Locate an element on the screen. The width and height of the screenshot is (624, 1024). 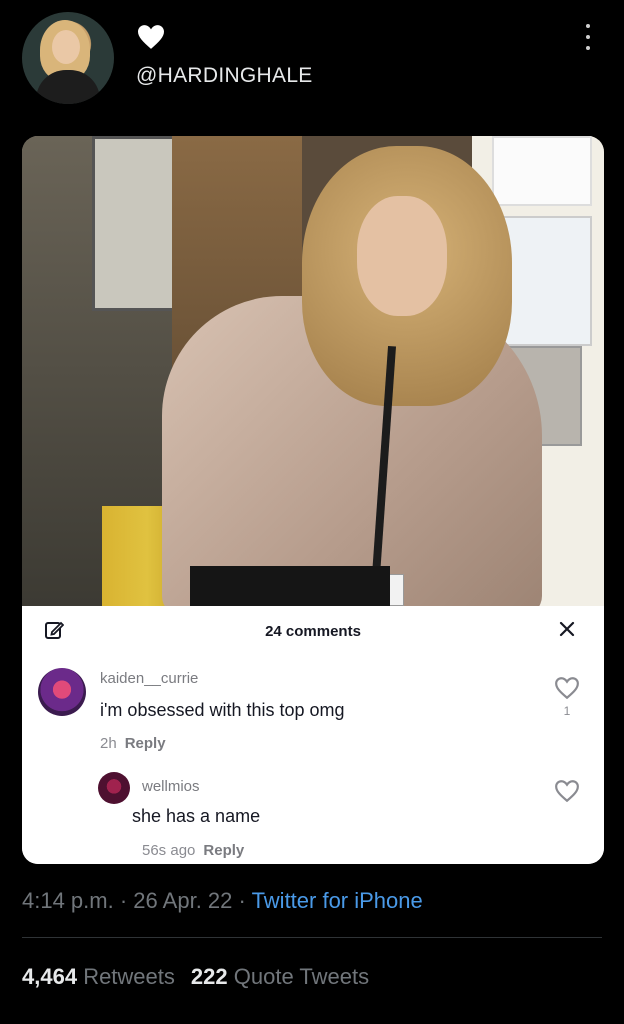
tweet-stats: 4,464 Retweets 222 Quote Tweets is located at coordinates (195, 977).